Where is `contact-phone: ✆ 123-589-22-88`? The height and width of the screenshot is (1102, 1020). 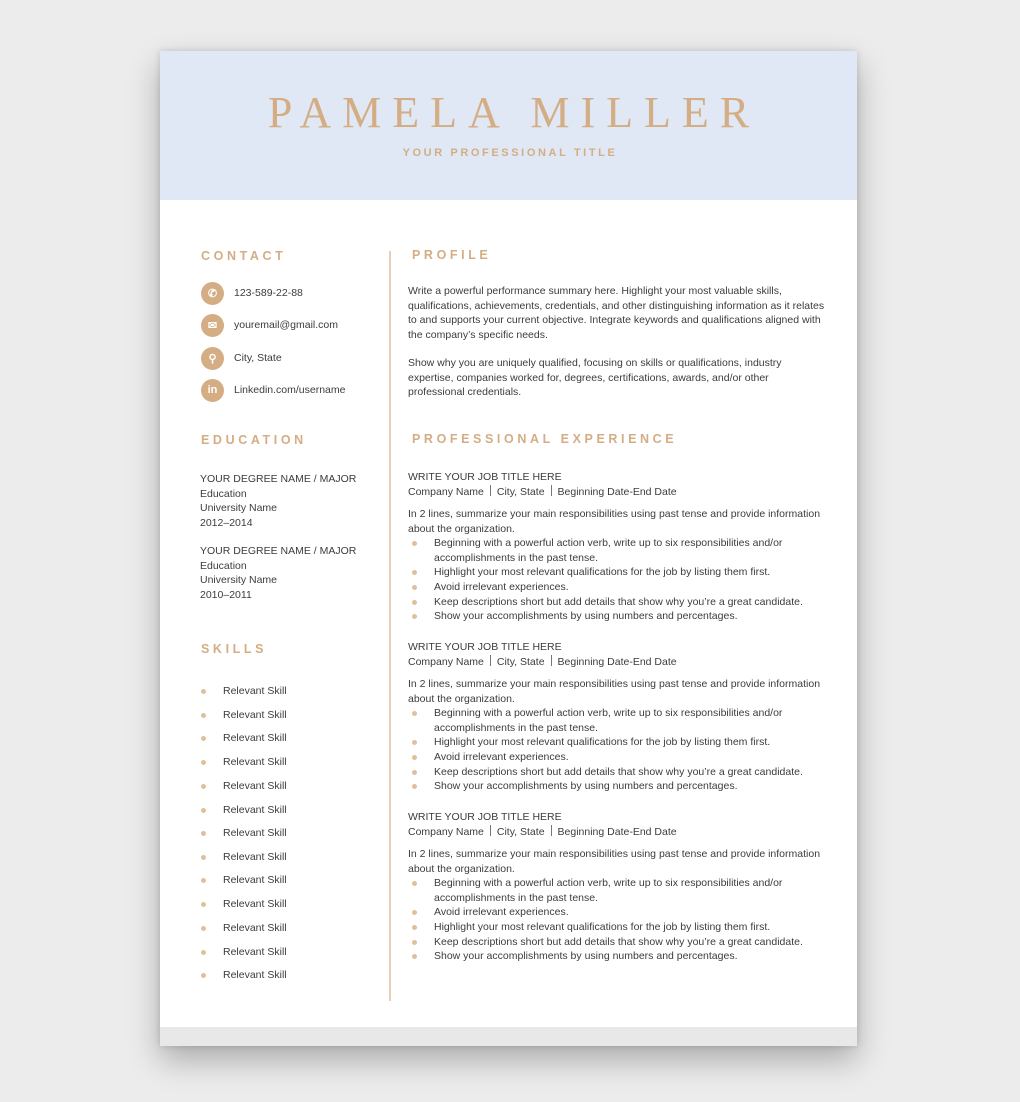
contact-phone: ✆ 123-589-22-88 is located at coordinates (252, 293).